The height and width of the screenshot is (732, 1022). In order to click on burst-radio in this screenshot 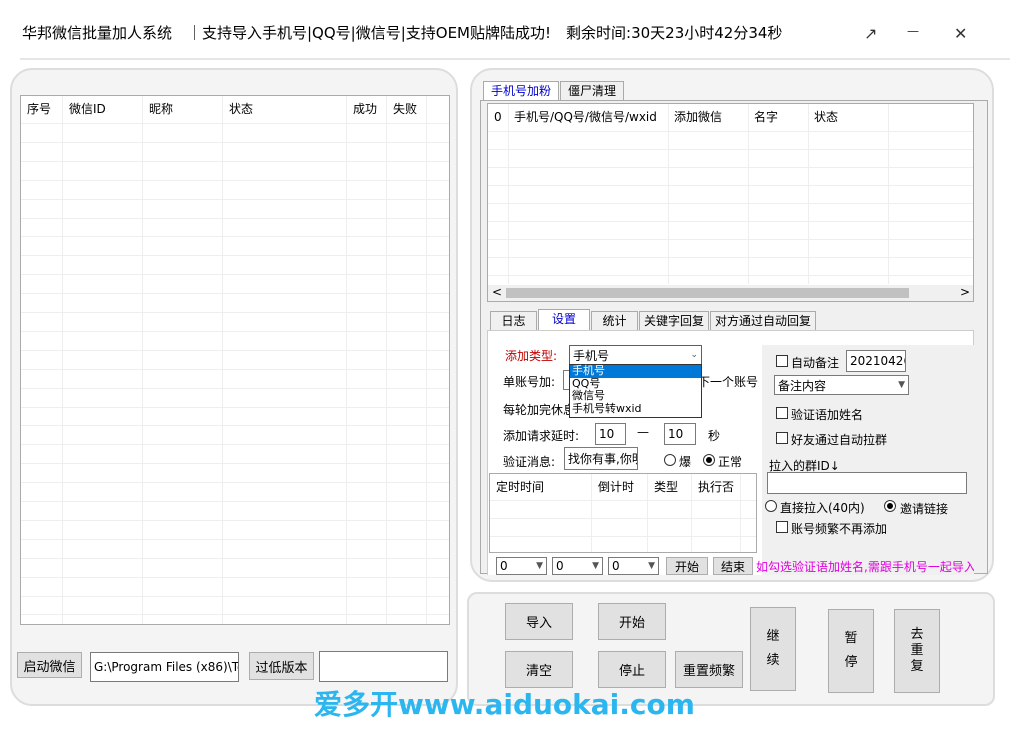, I will do `click(670, 460)`.